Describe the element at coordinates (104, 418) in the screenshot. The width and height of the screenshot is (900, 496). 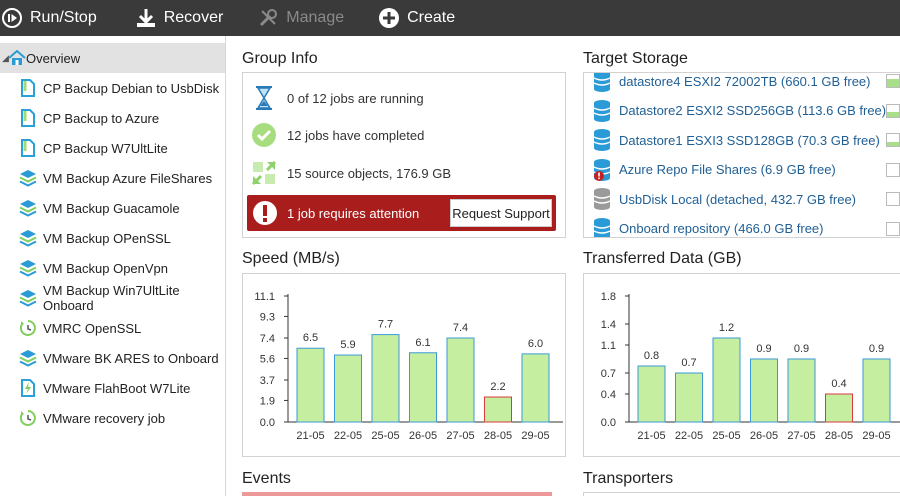
I see `sidebar-item-label: VMware recovery job` at that location.